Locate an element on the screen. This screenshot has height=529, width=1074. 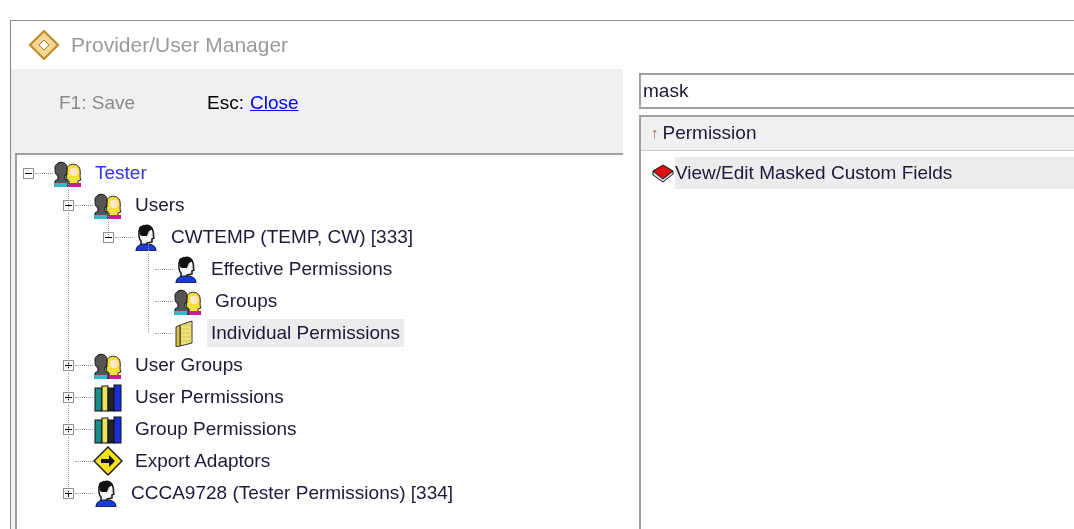
tree-item: CWTEMP (TEMP, CW) [333] is located at coordinates (292, 237).